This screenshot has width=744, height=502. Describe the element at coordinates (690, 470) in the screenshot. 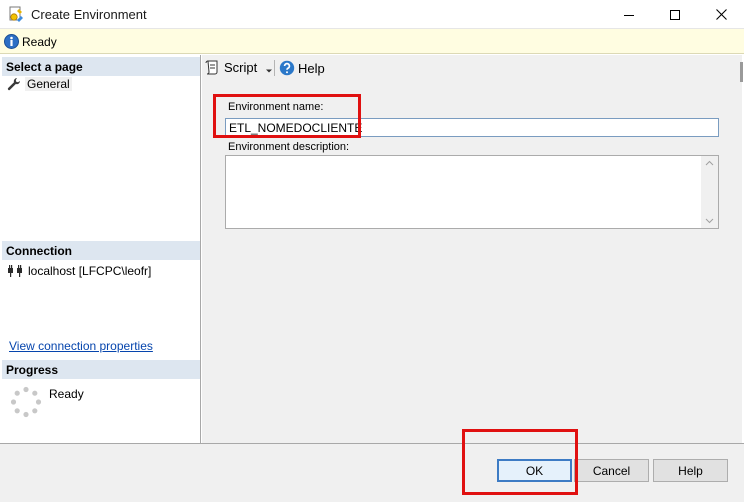

I see `help-button: Help` at that location.